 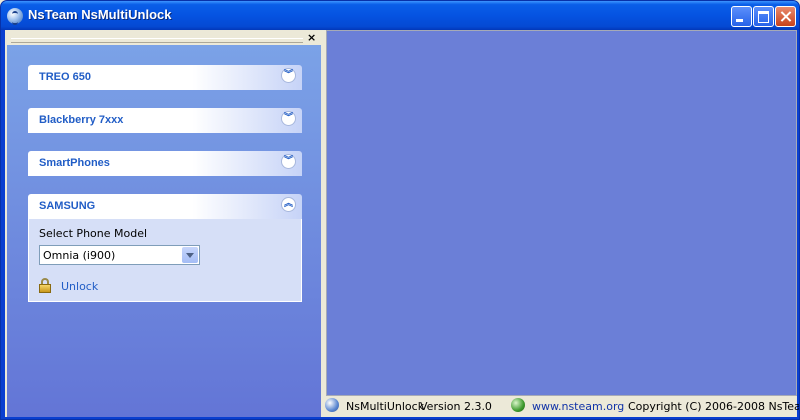 What do you see at coordinates (456, 406) in the screenshot?
I see `status-version: Version 2.3.0` at bounding box center [456, 406].